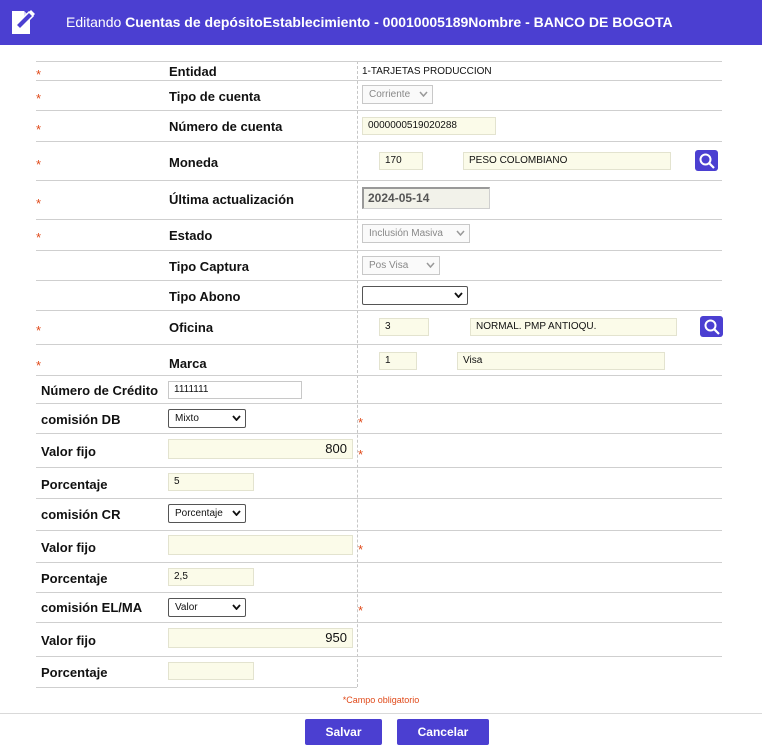 The image size is (762, 747). I want to click on numero-cuenta-label: Número de cuenta, so click(226, 126).